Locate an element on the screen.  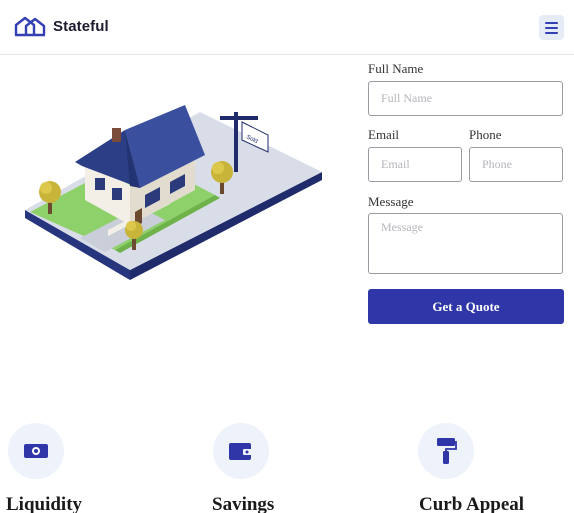
wallet-icon is located at coordinates (241, 451).